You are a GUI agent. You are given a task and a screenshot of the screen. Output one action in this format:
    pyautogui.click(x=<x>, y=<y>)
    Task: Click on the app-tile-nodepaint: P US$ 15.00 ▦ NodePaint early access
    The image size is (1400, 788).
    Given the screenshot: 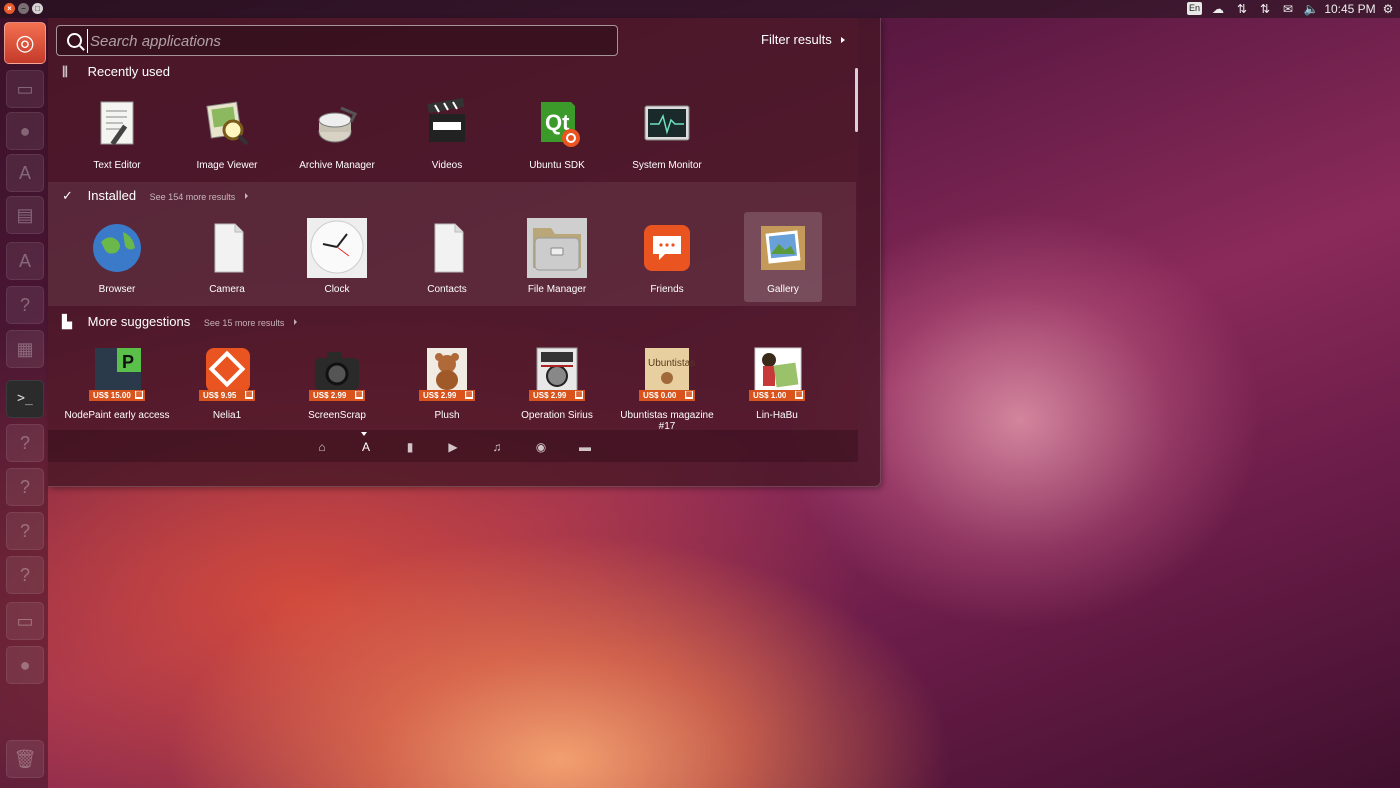 What is the action you would take?
    pyautogui.click(x=117, y=383)
    